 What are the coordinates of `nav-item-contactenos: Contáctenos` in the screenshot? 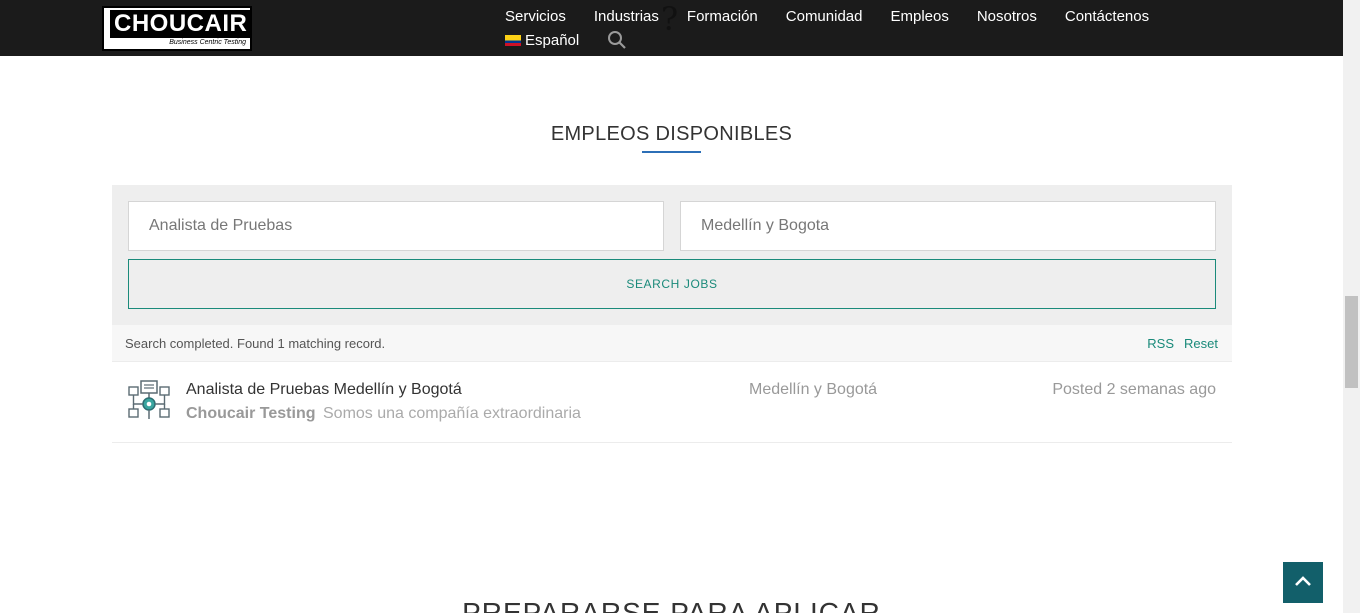 It's located at (1107, 16).